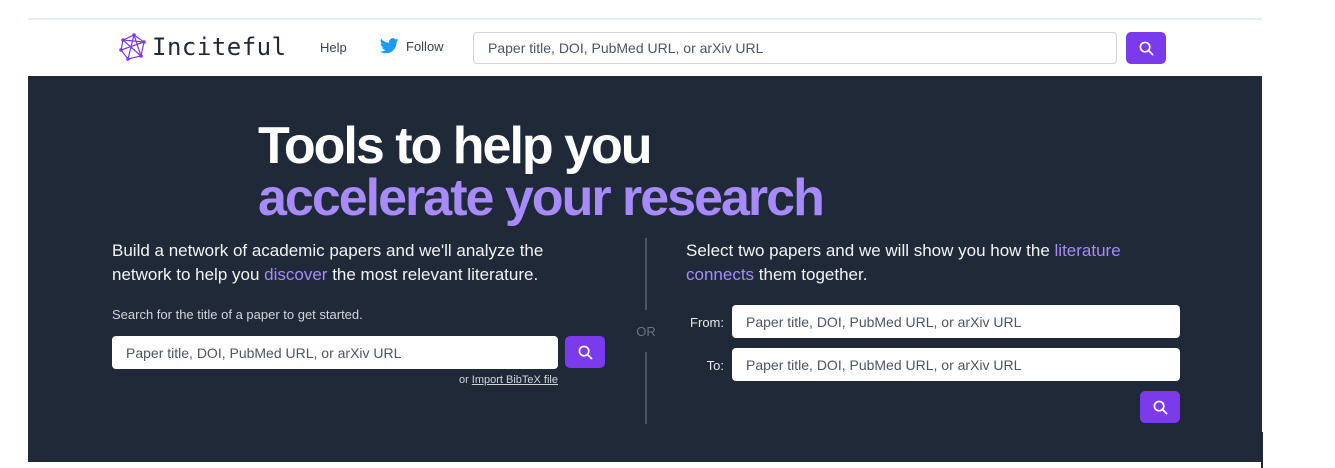 Image resolution: width=1335 pixels, height=468 pixels. What do you see at coordinates (1262, 450) in the screenshot?
I see `page-edge` at bounding box center [1262, 450].